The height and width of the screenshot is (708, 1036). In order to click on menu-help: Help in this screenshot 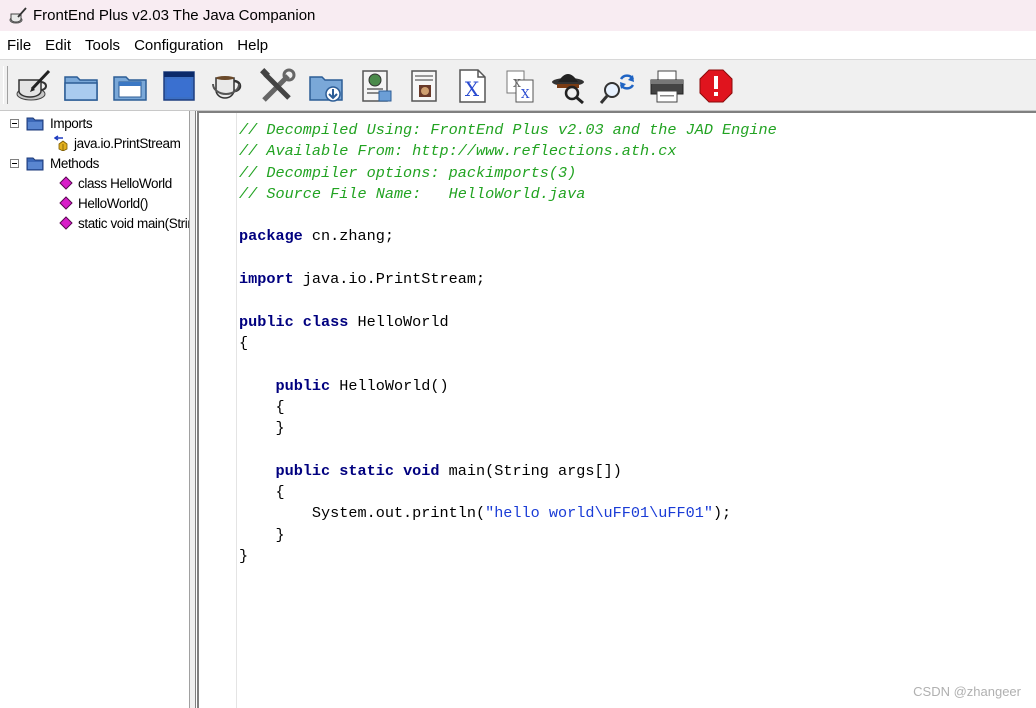, I will do `click(252, 45)`.